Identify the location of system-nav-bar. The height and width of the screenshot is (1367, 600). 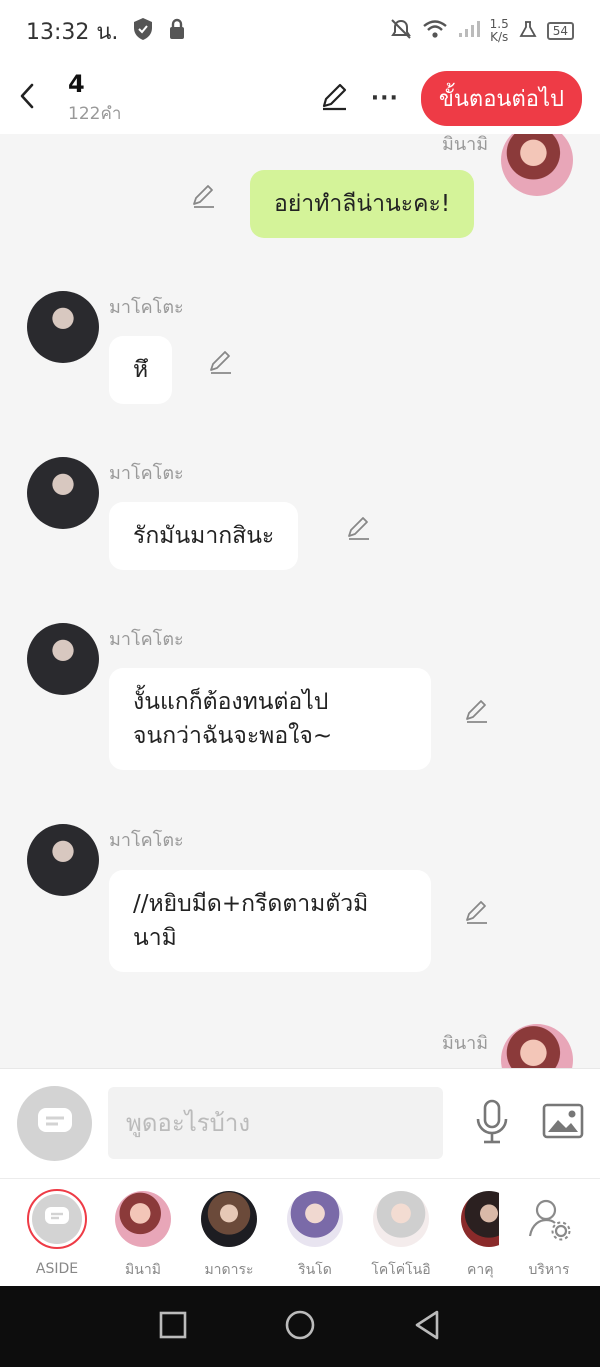
(300, 1326).